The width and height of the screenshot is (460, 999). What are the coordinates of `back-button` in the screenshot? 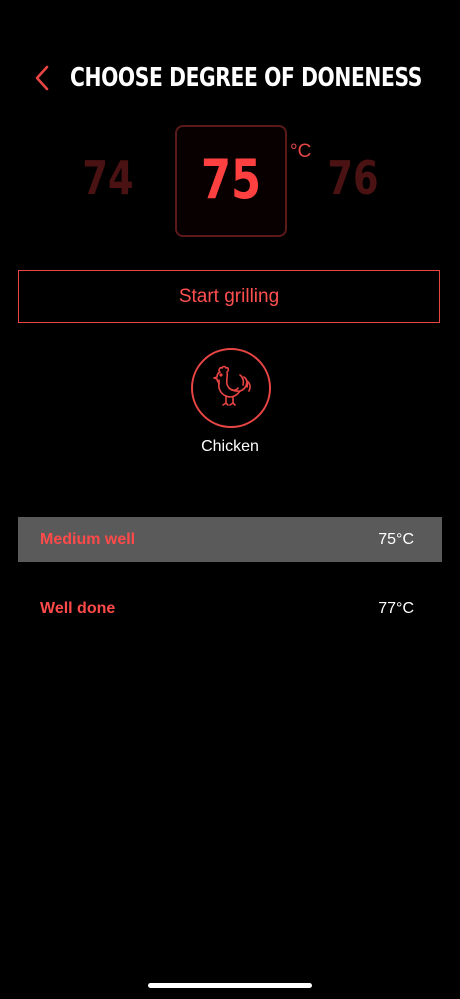 It's located at (43, 78).